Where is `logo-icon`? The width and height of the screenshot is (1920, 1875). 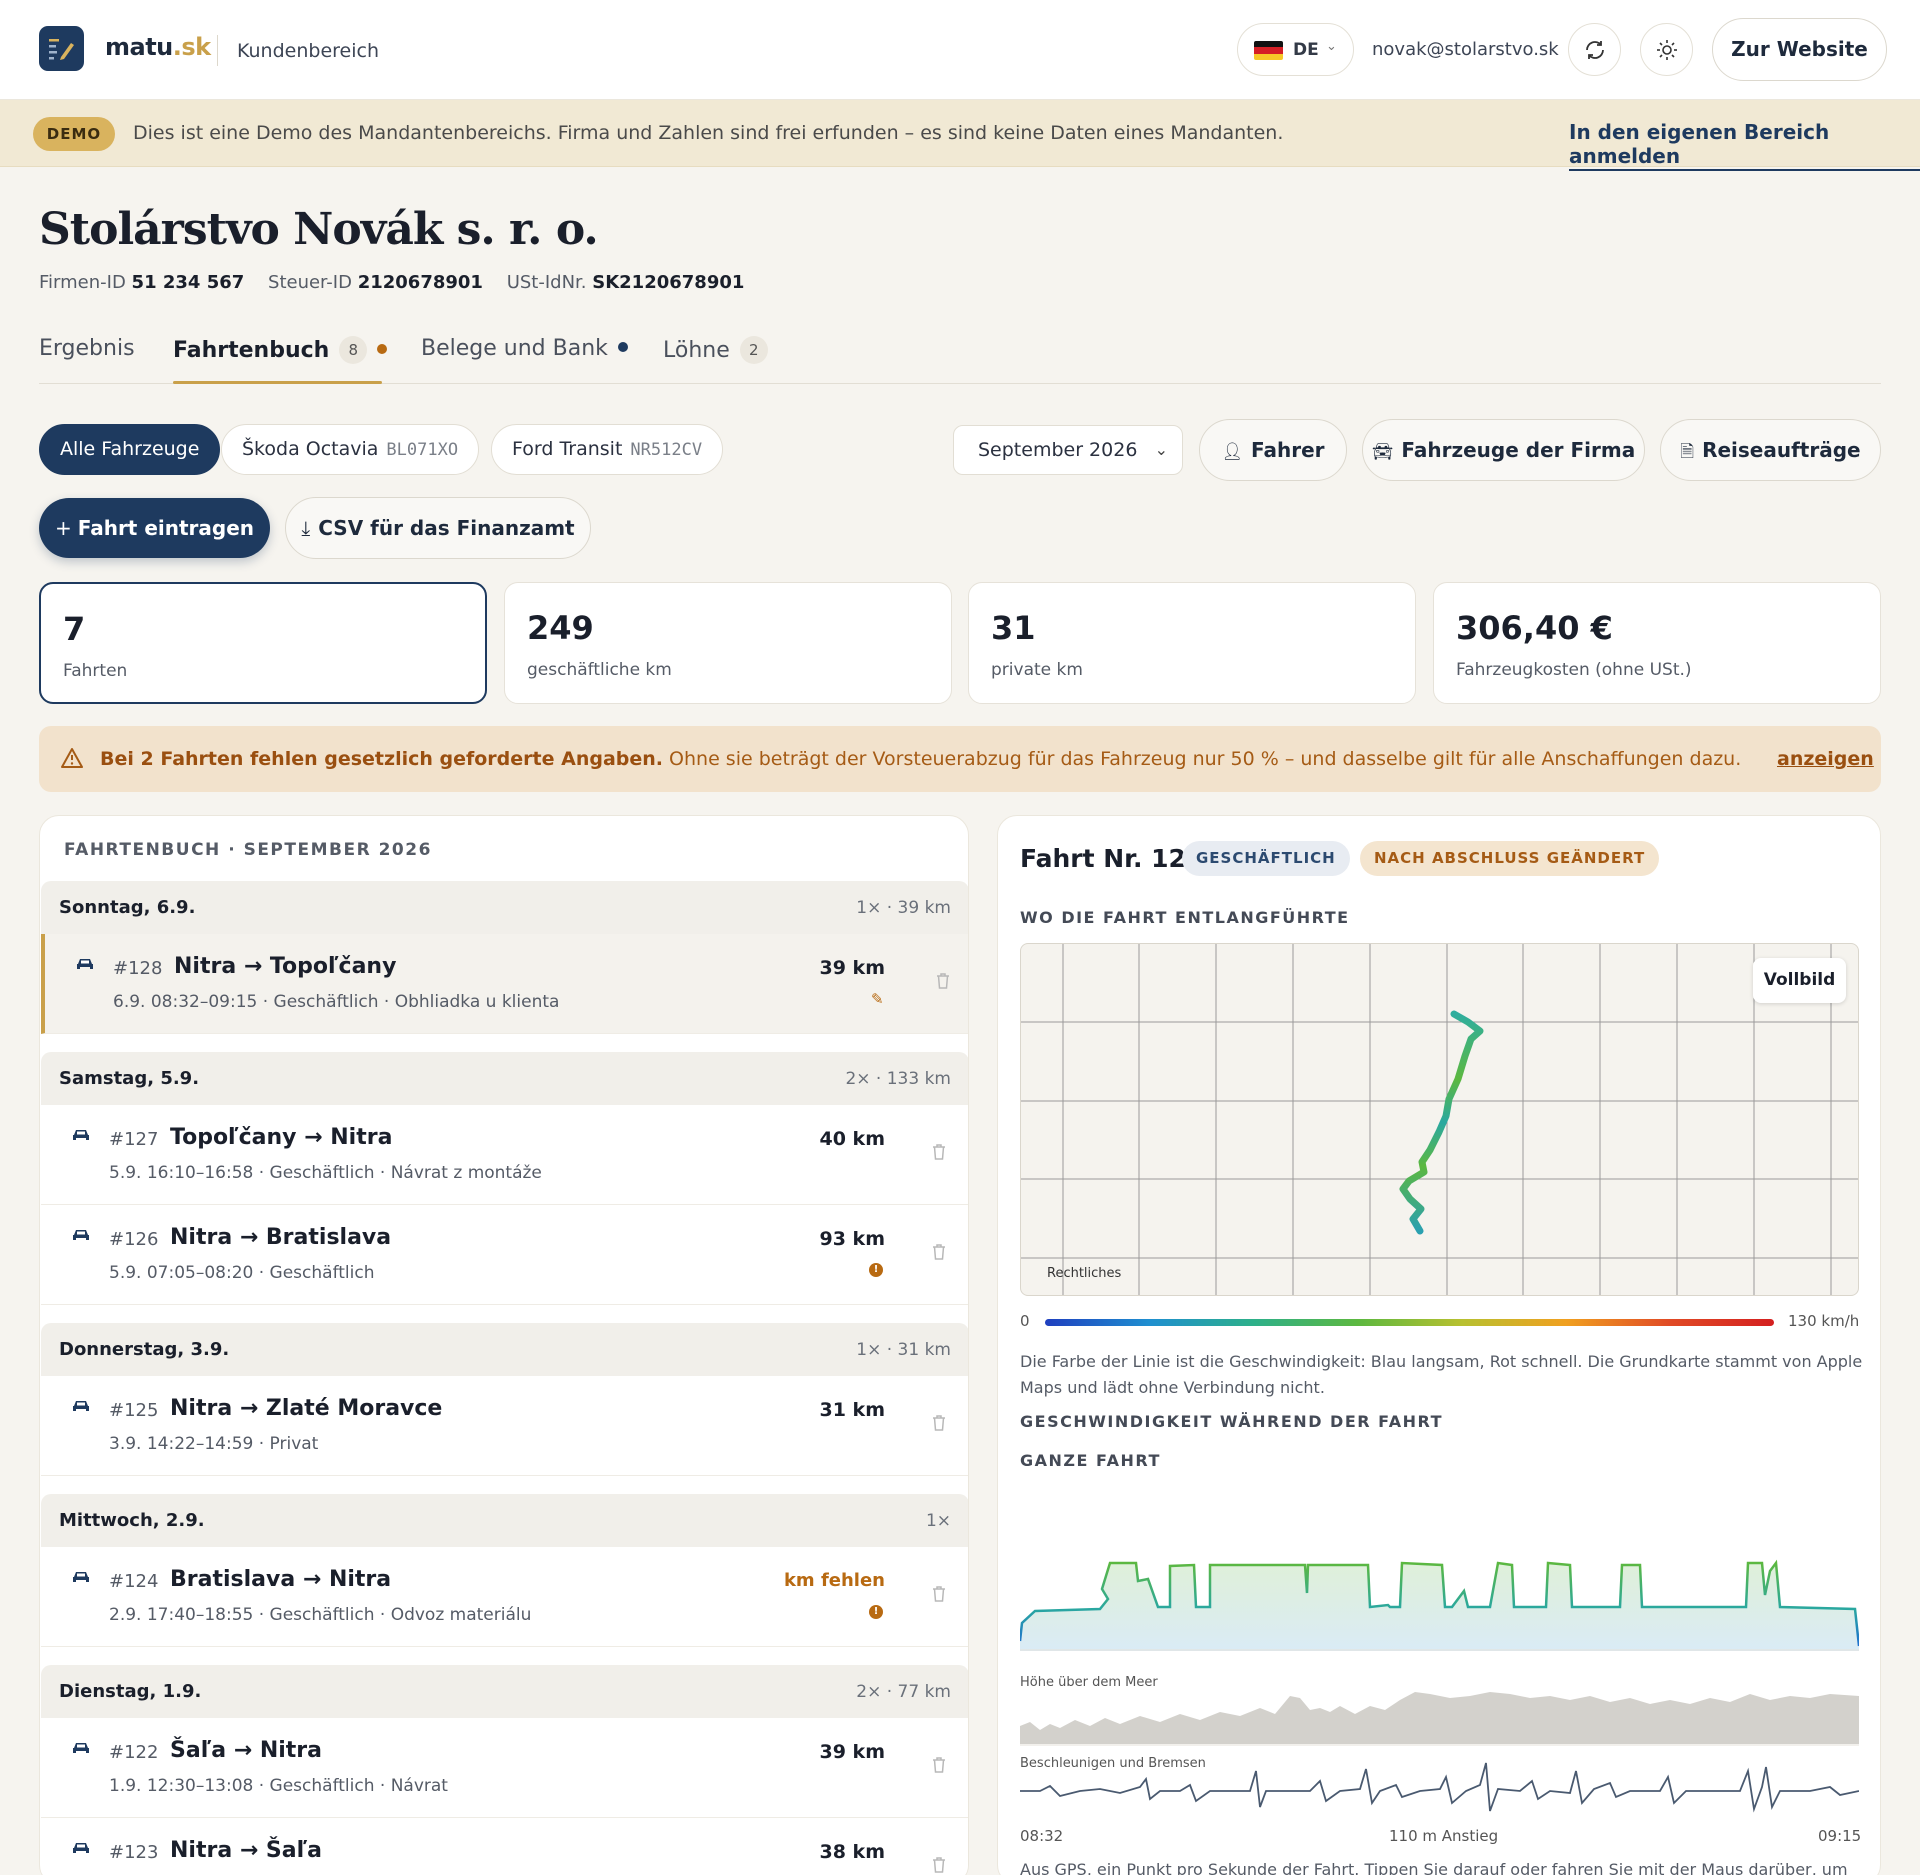 logo-icon is located at coordinates (61, 48).